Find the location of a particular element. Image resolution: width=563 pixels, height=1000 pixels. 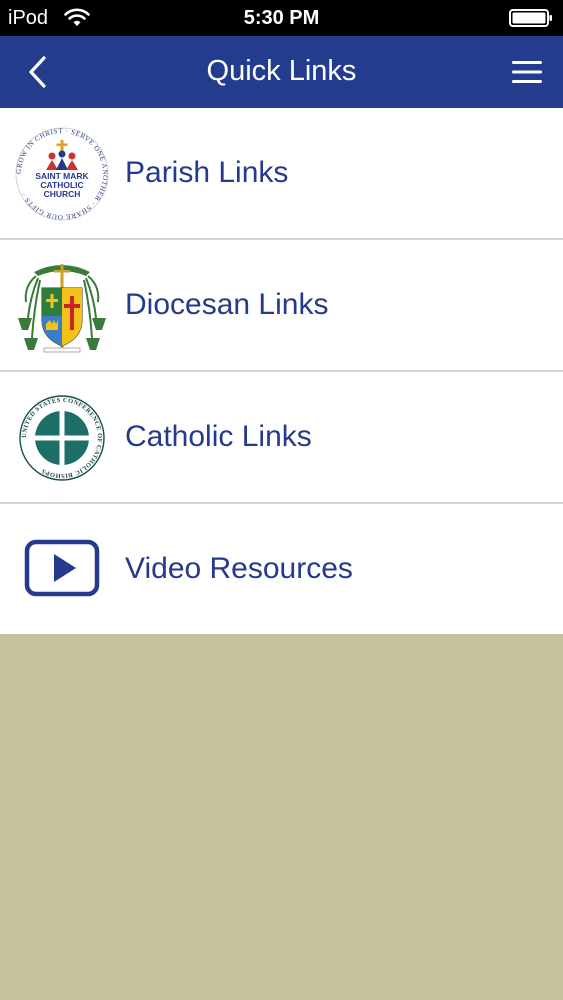

video-play-icon is located at coordinates (62, 568).